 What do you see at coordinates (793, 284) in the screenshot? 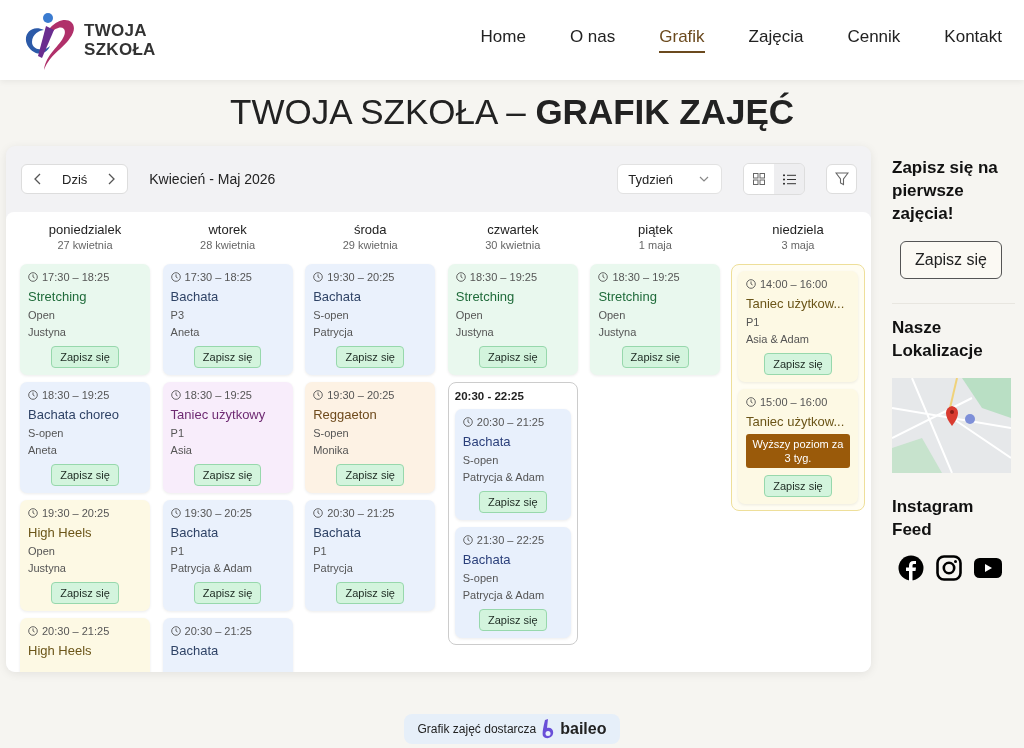
I see `class-time: 14:00 – 16:00` at bounding box center [793, 284].